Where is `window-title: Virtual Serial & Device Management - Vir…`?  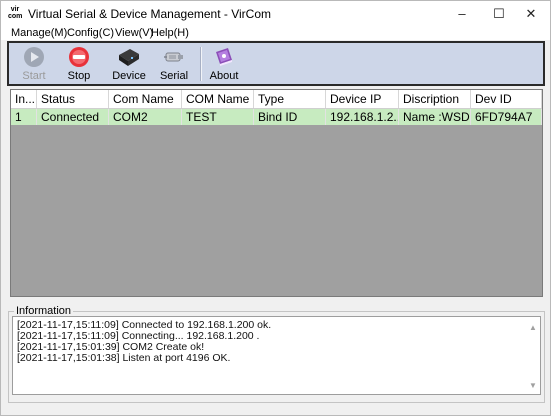 window-title: Virtual Serial & Device Management - Vir… is located at coordinates (149, 14).